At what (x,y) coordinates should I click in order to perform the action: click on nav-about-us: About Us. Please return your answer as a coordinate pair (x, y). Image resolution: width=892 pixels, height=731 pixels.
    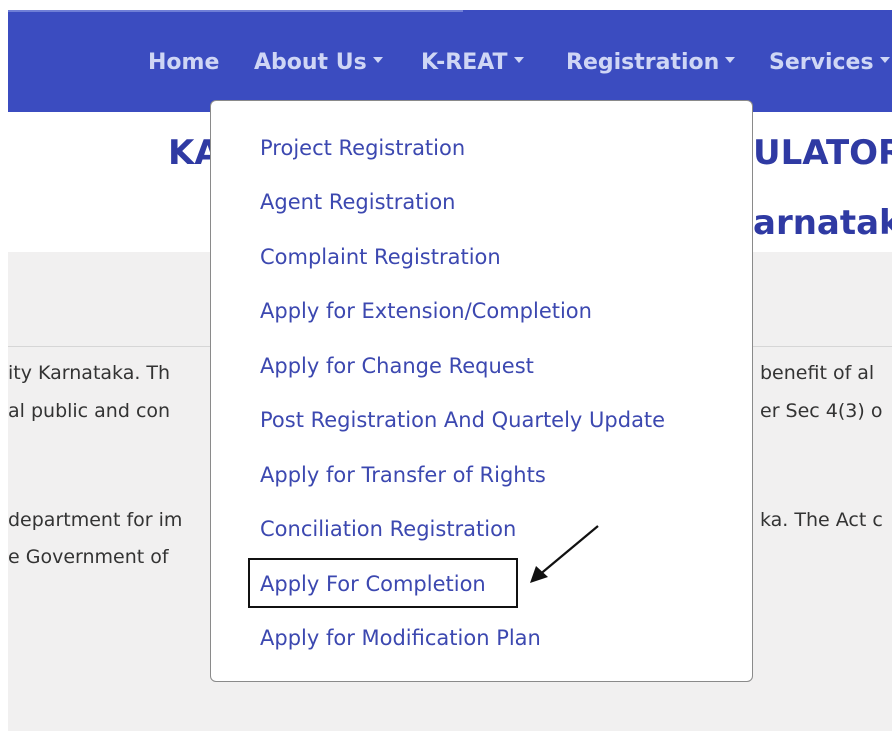
    Looking at the image, I should click on (318, 62).